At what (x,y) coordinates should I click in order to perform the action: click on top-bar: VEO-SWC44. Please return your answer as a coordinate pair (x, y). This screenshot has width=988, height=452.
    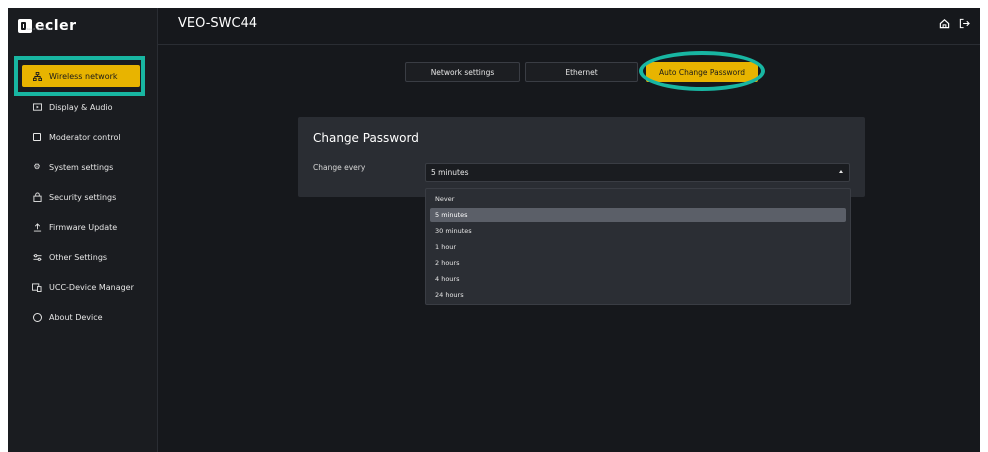
    Looking at the image, I should click on (569, 26).